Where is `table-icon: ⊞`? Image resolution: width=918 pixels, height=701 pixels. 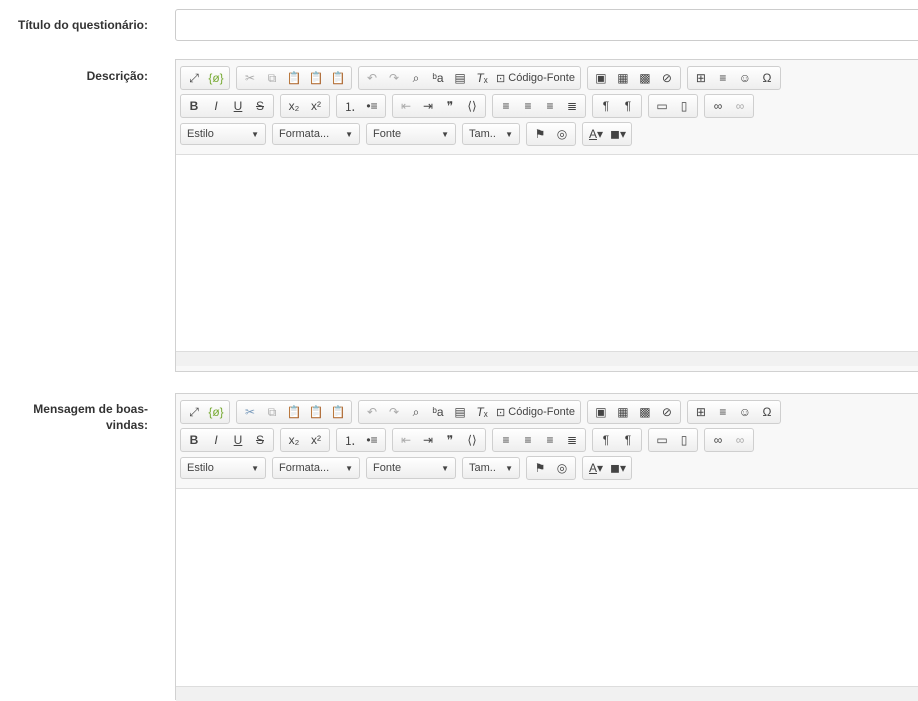 table-icon: ⊞ is located at coordinates (701, 412).